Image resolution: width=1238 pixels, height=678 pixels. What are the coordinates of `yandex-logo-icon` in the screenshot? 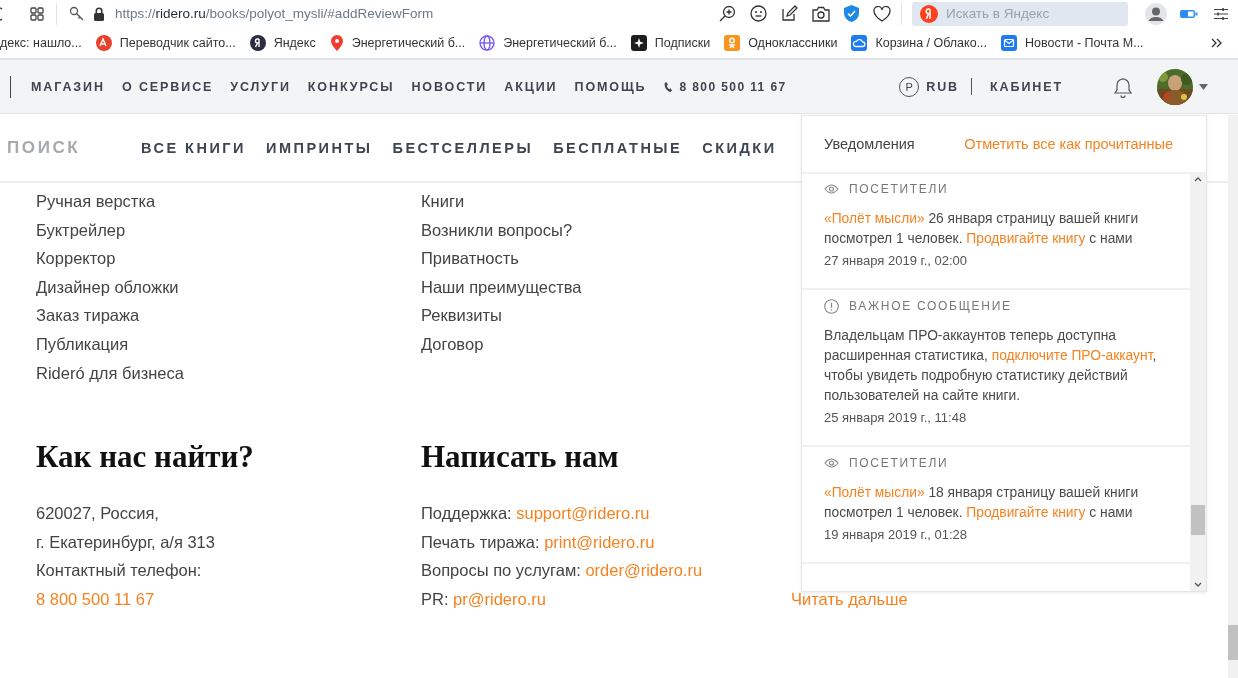 It's located at (929, 13).